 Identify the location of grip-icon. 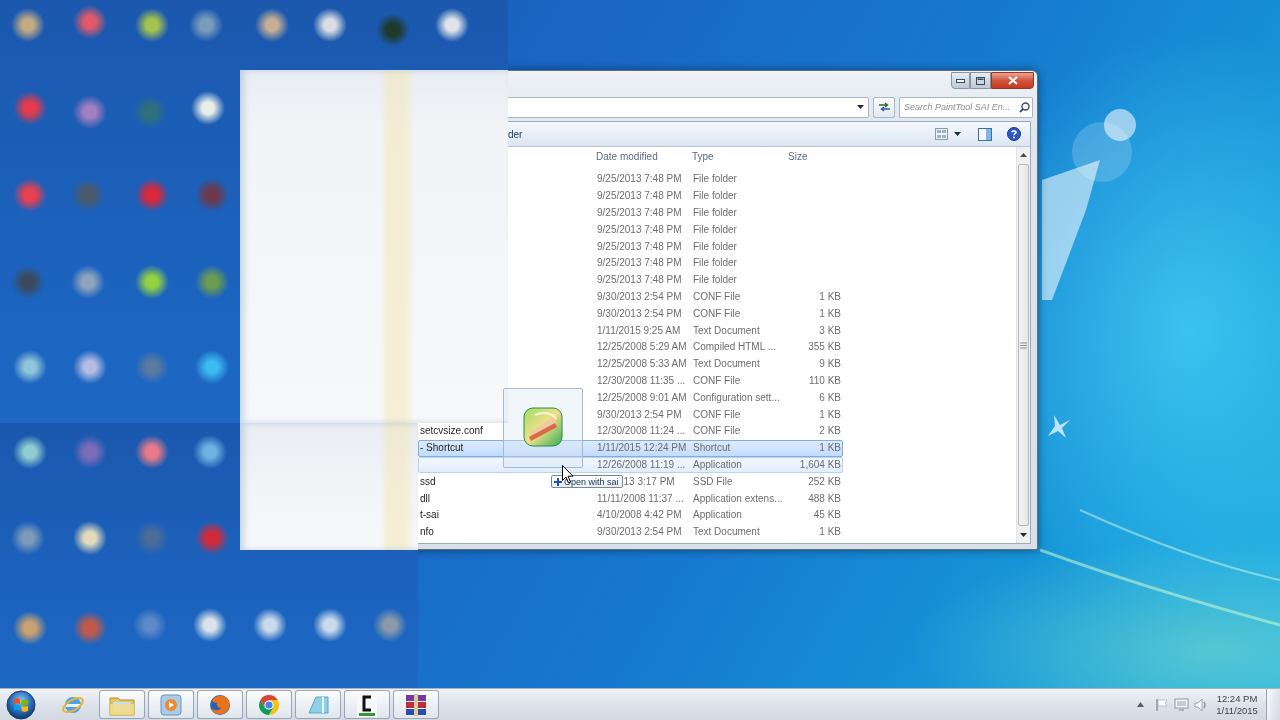
(1023, 345).